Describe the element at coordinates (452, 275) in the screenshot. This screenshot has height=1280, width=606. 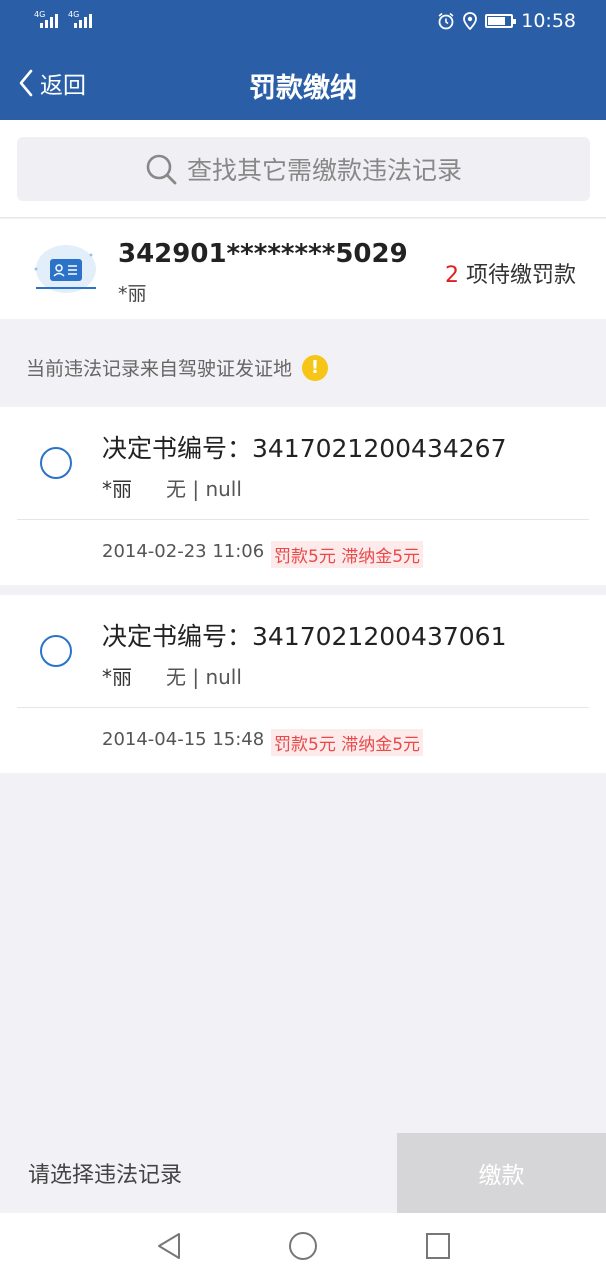
I see `pending-count: 2` at that location.